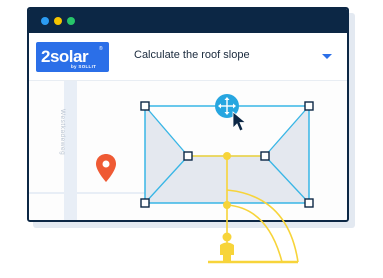 Image resolution: width=383 pixels, height=278 pixels. I want to click on corner-handle-top-right, so click(309, 106).